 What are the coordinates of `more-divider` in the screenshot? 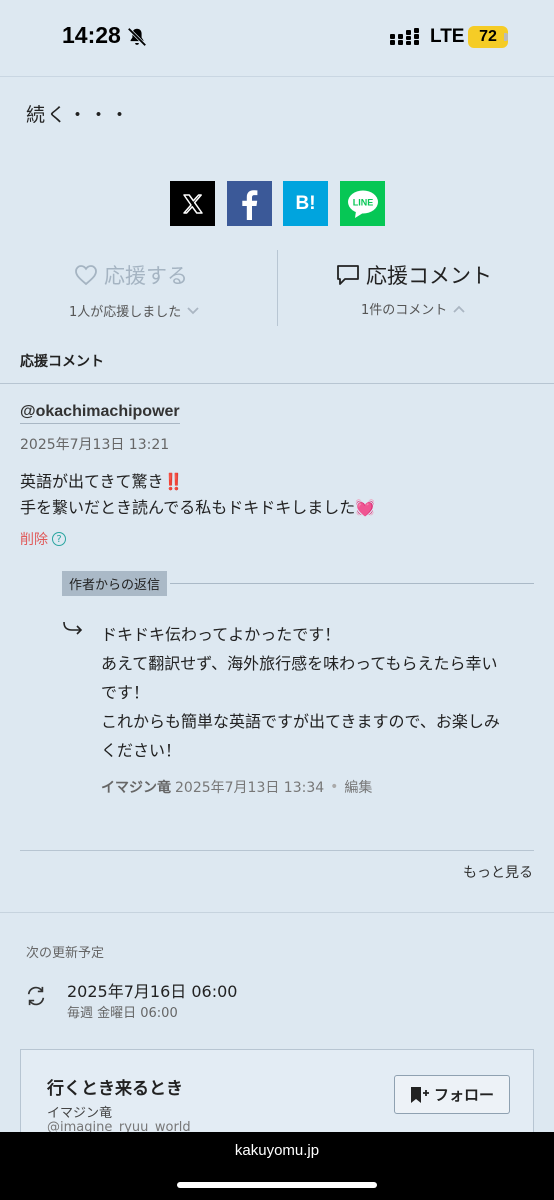 It's located at (277, 850).